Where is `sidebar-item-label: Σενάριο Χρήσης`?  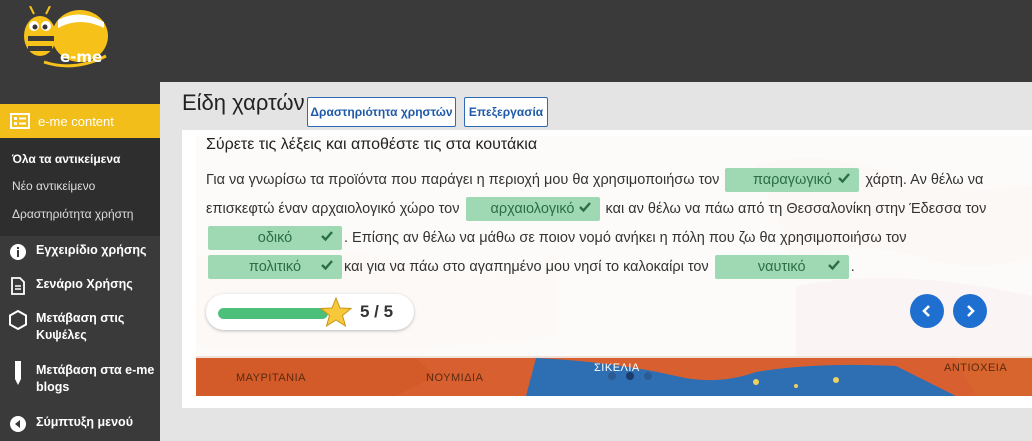
sidebar-item-label: Σενάριο Χρήσης is located at coordinates (84, 284).